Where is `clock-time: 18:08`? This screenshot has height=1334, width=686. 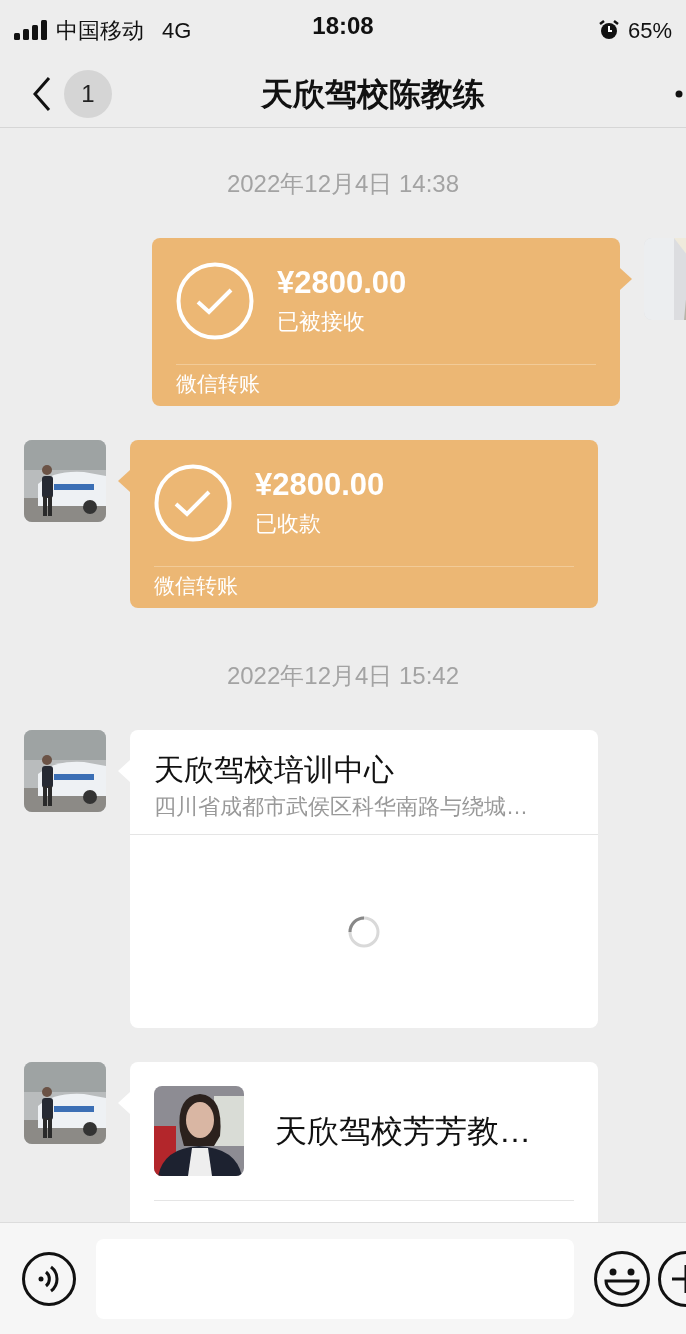
clock-time: 18:08 is located at coordinates (343, 25).